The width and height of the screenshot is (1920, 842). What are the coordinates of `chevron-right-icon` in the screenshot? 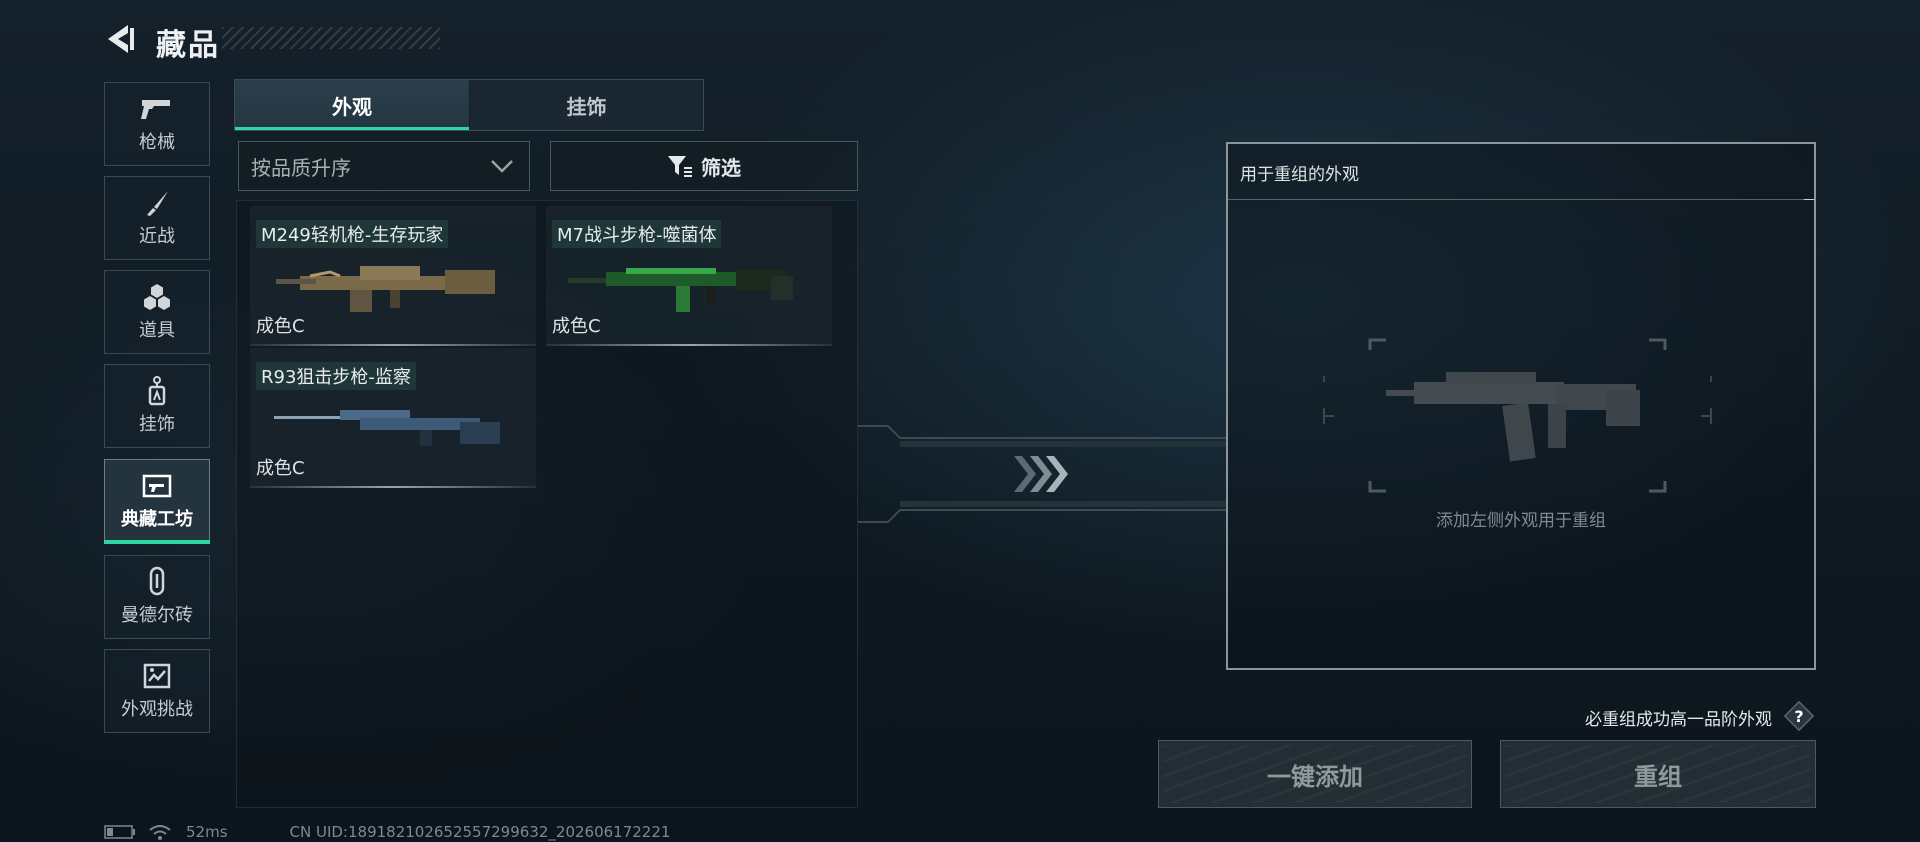 It's located at (1041, 474).